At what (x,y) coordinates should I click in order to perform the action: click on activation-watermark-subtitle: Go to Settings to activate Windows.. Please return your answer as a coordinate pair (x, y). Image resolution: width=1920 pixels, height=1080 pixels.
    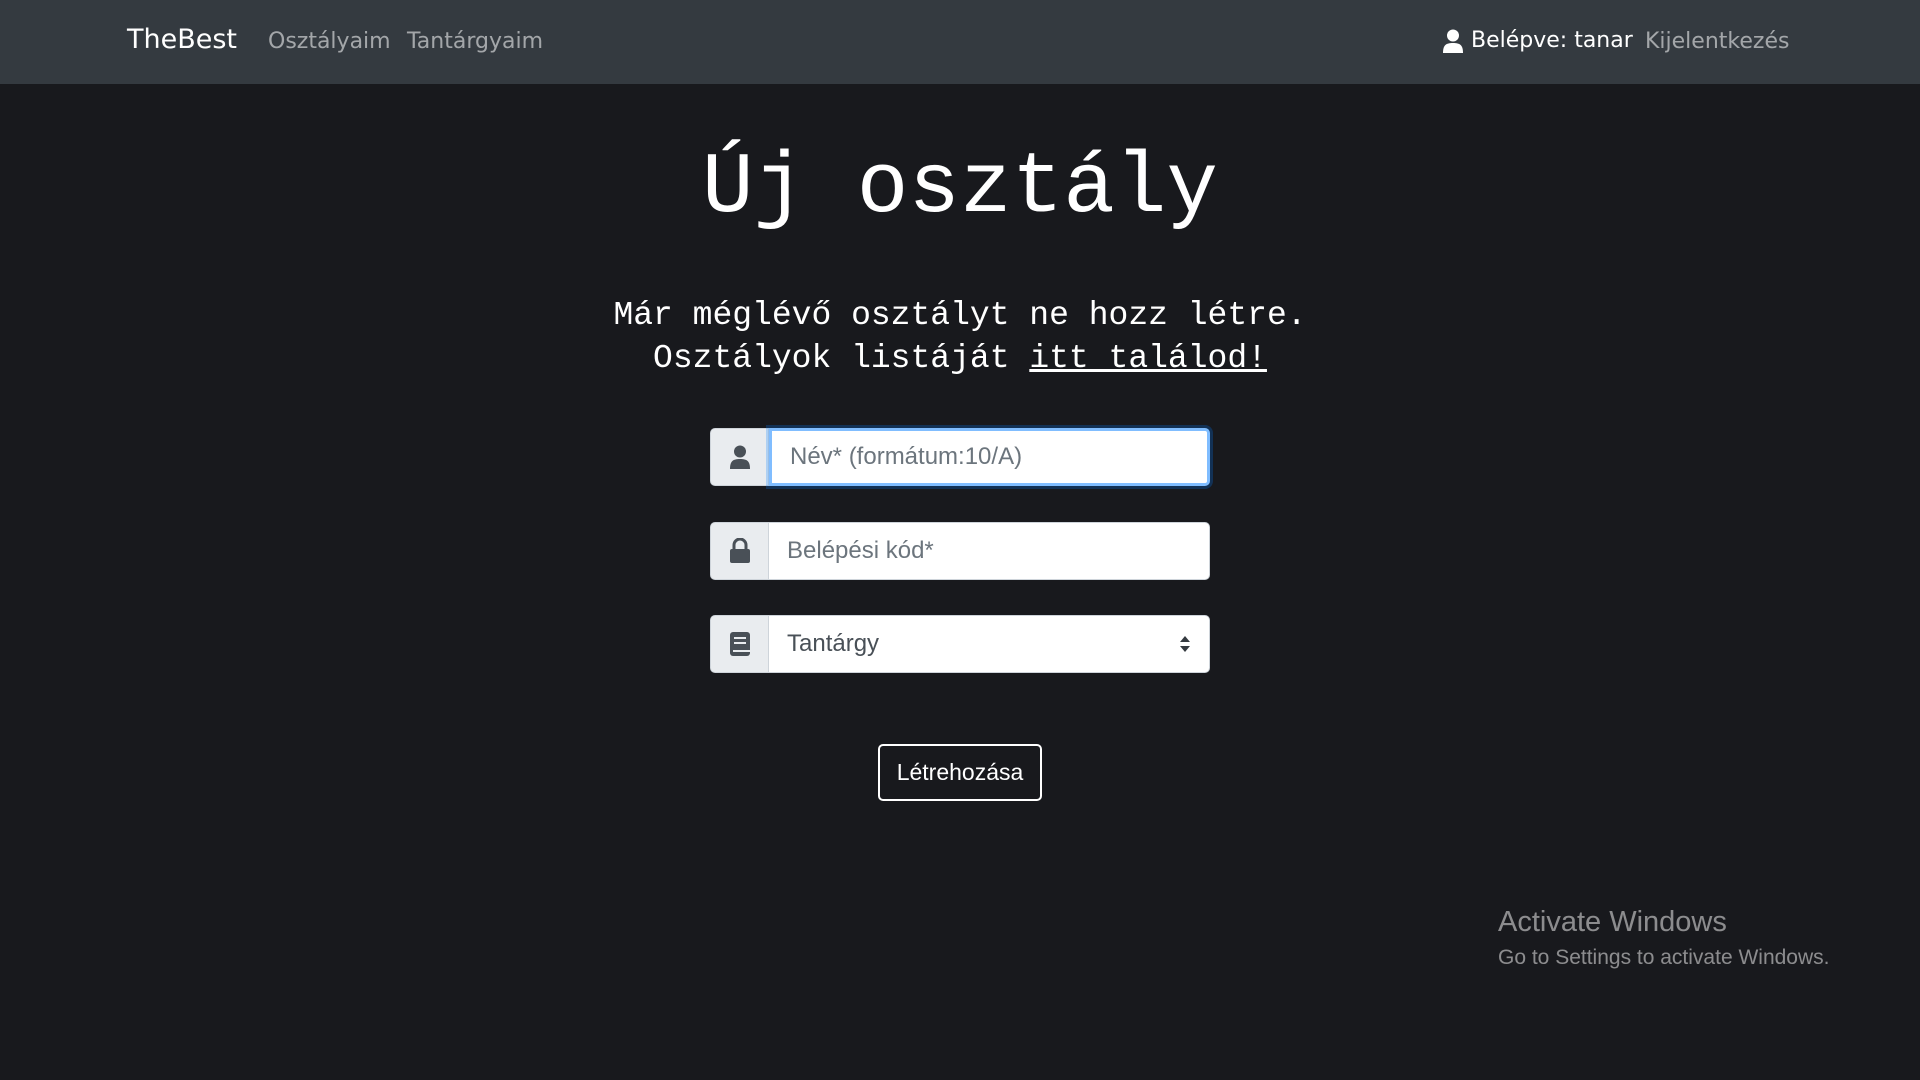
    Looking at the image, I should click on (1664, 957).